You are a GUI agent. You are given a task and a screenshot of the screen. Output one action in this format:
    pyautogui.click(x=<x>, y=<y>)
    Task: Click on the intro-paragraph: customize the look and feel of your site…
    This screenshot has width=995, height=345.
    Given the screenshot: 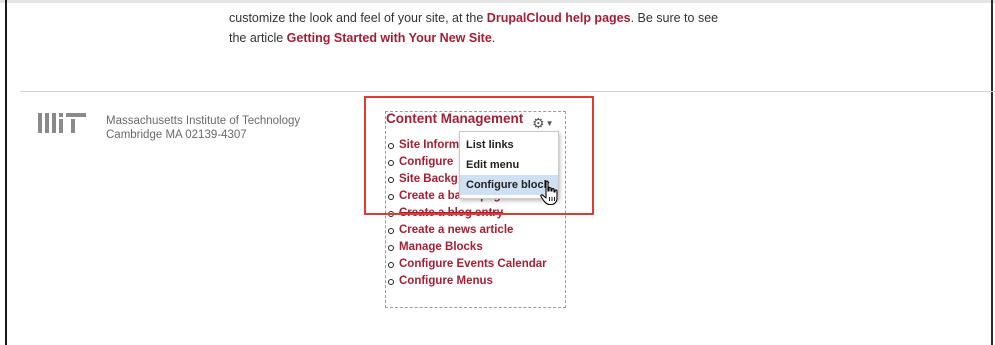 What is the action you would take?
    pyautogui.click(x=529, y=28)
    